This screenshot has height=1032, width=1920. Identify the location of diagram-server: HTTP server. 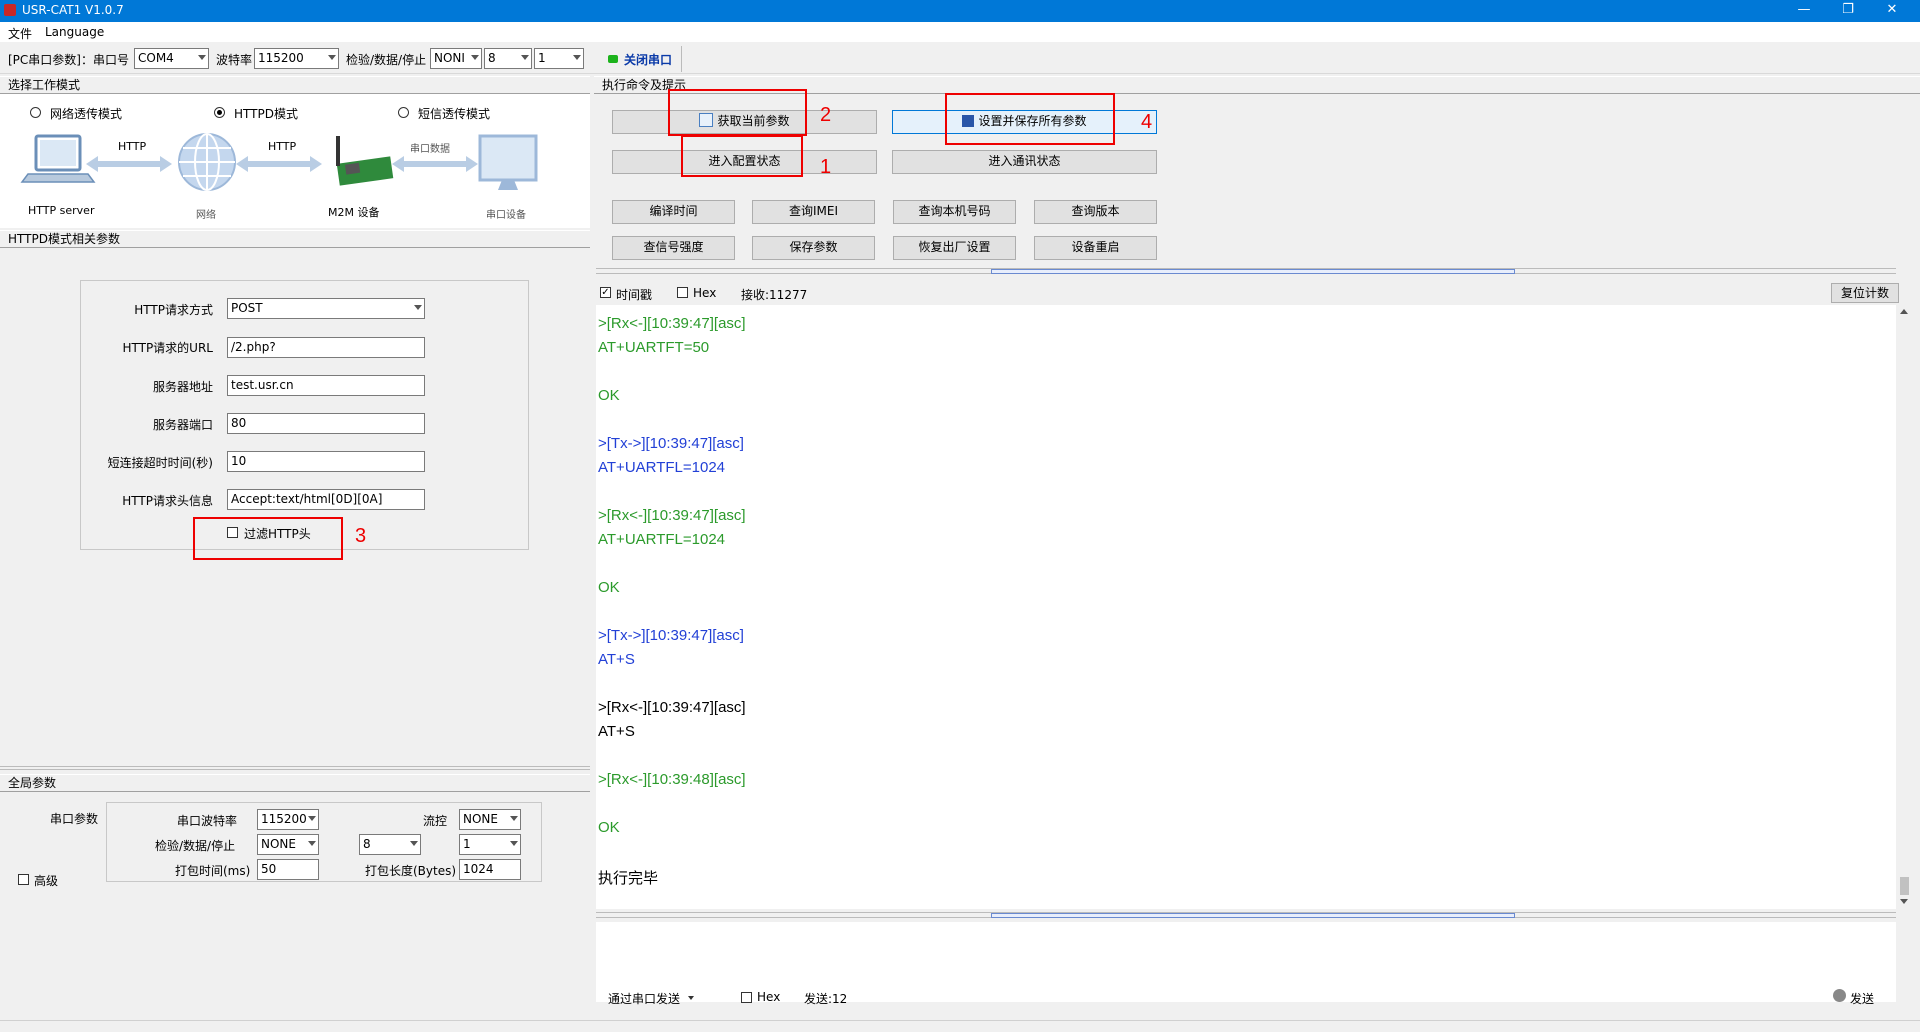
(61, 210).